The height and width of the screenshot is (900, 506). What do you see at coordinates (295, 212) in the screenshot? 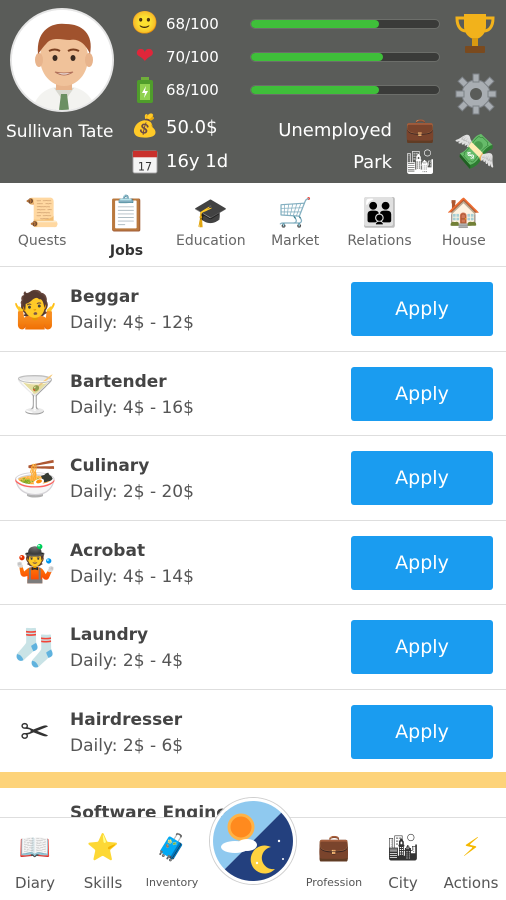
I see `shopping-cart-icon: 🛒` at bounding box center [295, 212].